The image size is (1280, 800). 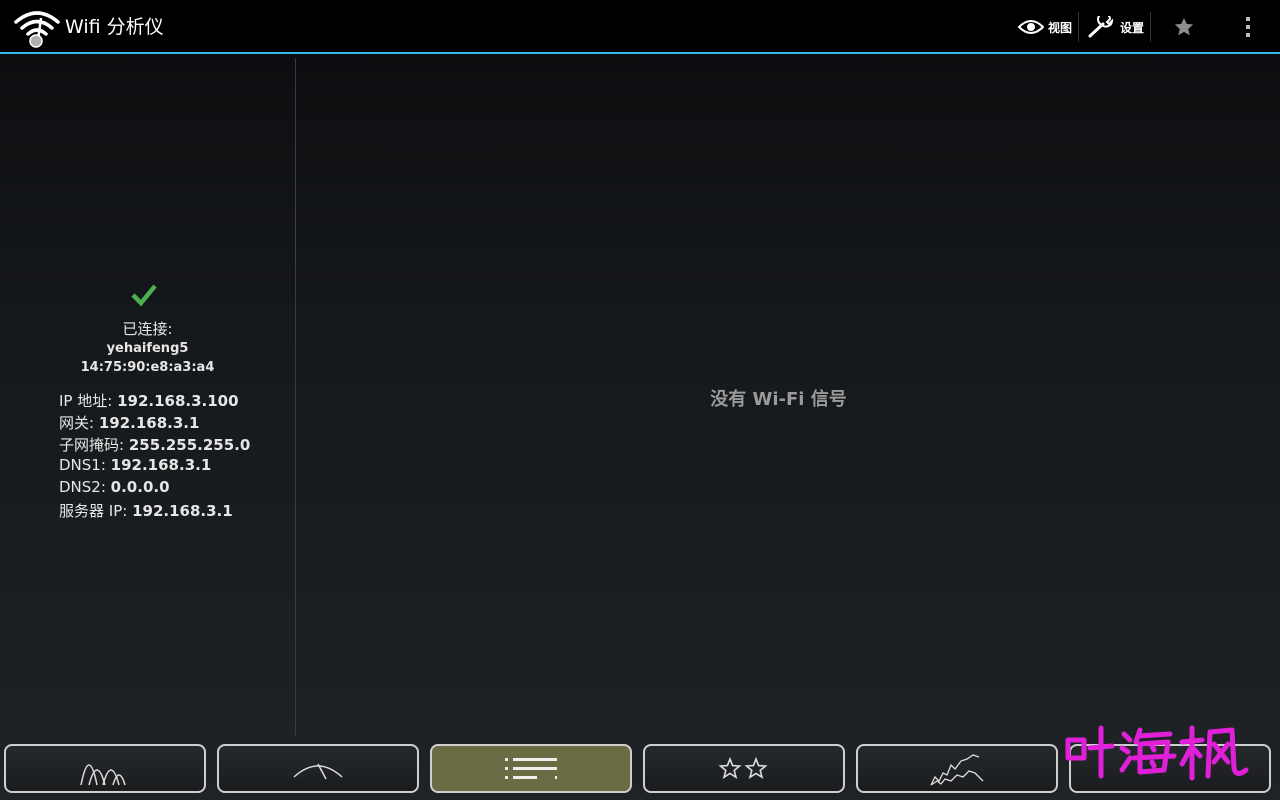 I want to click on info-label: DNS1:, so click(x=82, y=465).